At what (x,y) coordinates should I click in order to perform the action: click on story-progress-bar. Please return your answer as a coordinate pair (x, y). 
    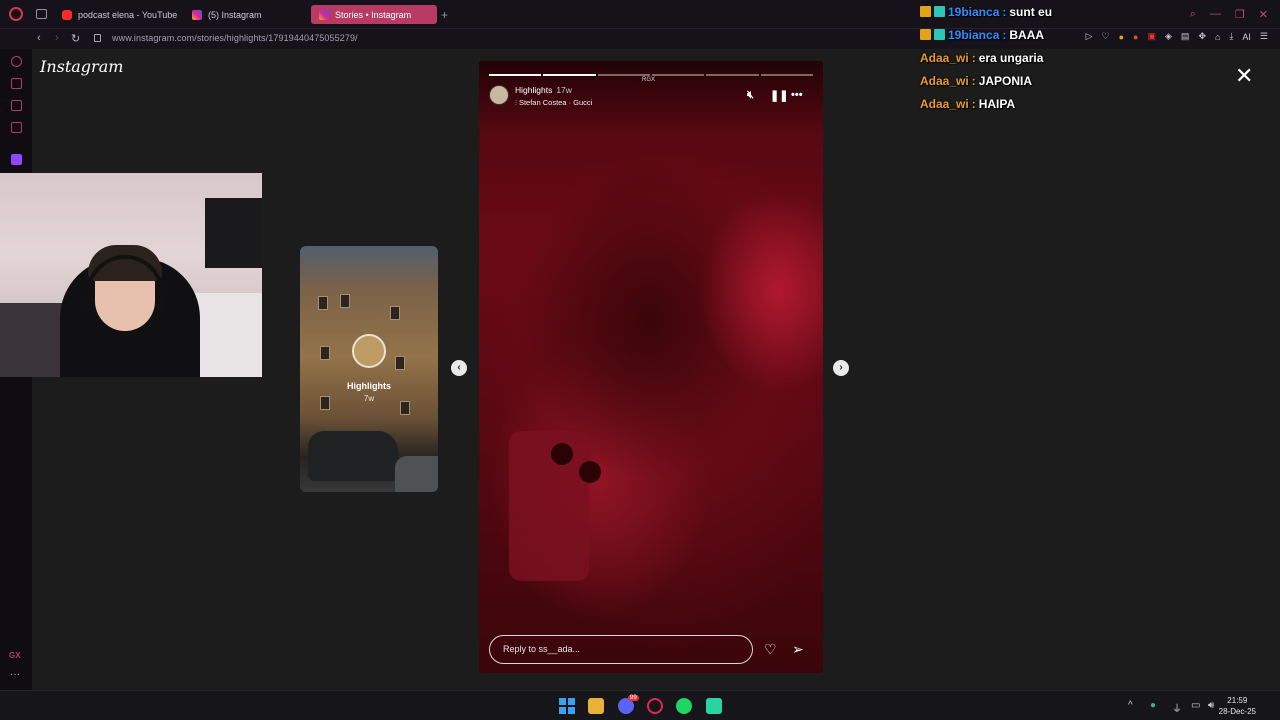
    Looking at the image, I should click on (651, 75).